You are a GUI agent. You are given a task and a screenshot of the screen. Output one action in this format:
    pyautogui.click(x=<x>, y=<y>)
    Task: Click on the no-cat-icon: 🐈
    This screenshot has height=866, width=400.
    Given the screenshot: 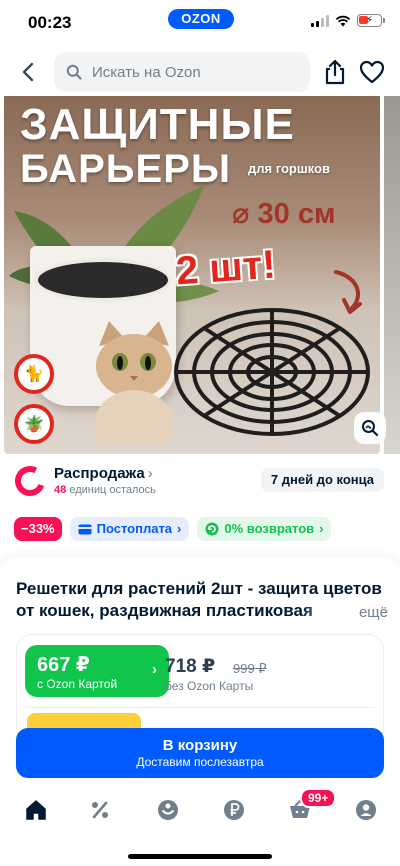 What is the action you would take?
    pyautogui.click(x=34, y=374)
    